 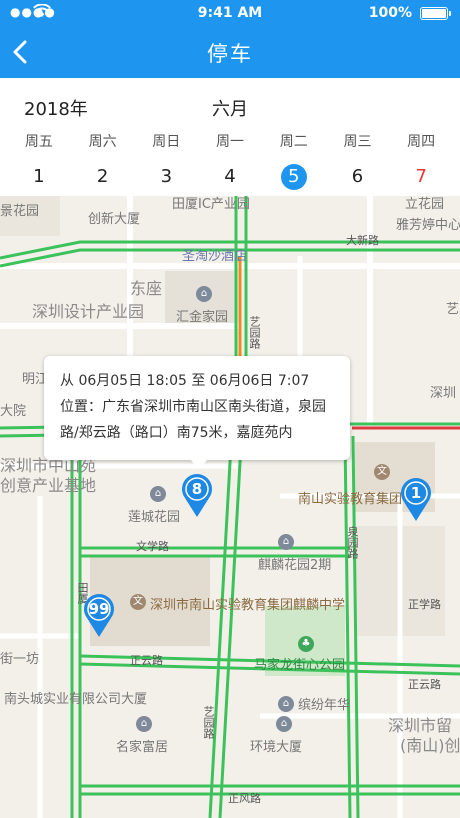 I want to click on battery-icon, so click(x=435, y=13).